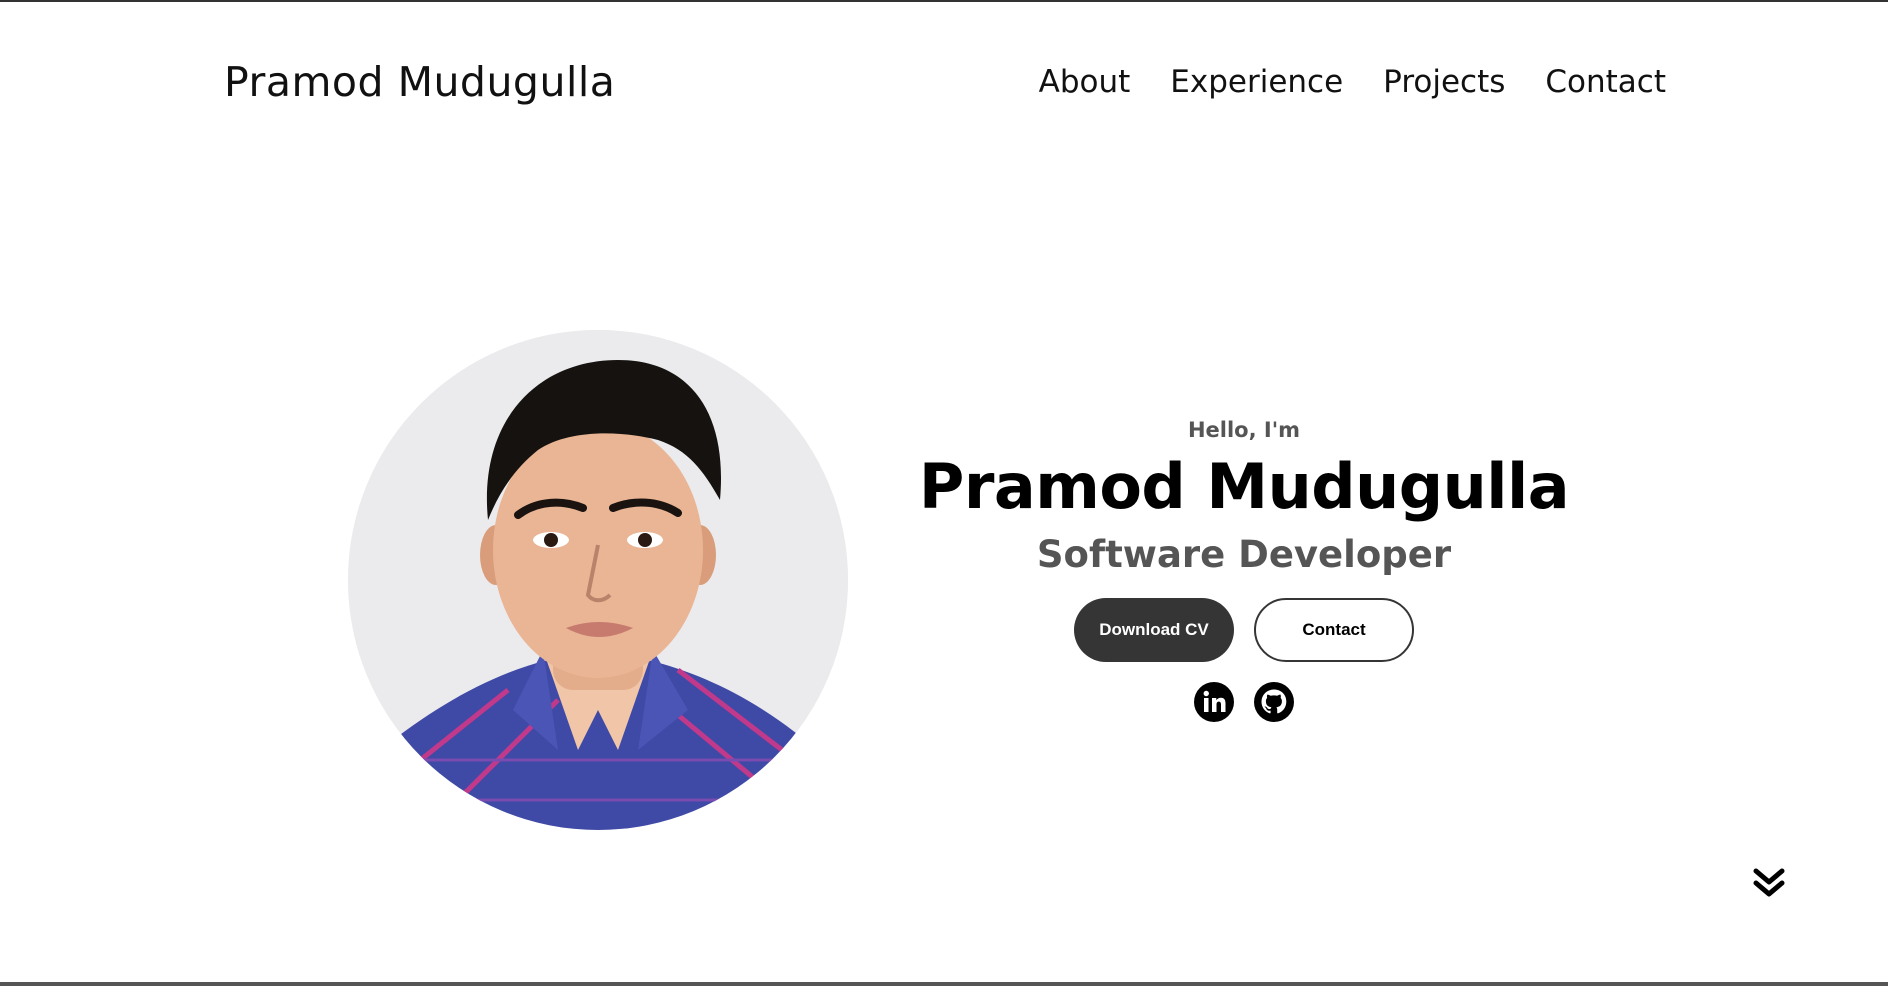 The image size is (1888, 986). What do you see at coordinates (1352, 82) in the screenshot?
I see `nav-links: About Experience Projects Contact` at bounding box center [1352, 82].